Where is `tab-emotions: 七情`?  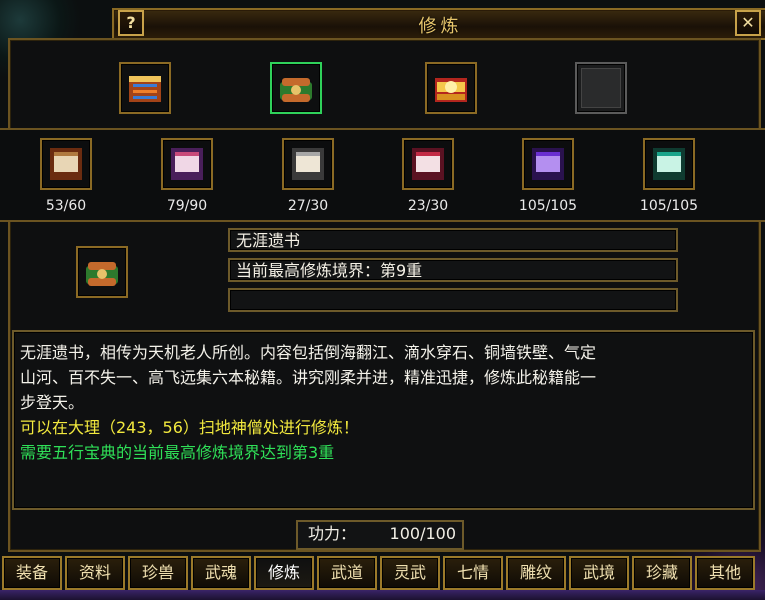 tab-emotions: 七情 is located at coordinates (473, 573).